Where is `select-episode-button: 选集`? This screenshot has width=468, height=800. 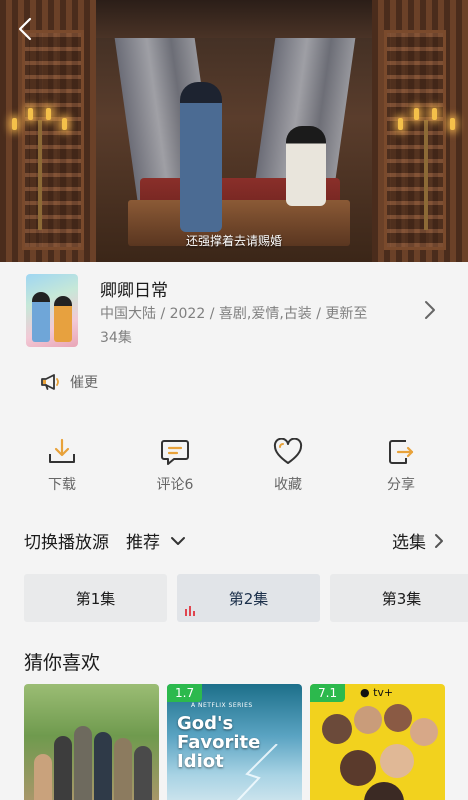
select-episode-button: 选集 is located at coordinates (418, 540).